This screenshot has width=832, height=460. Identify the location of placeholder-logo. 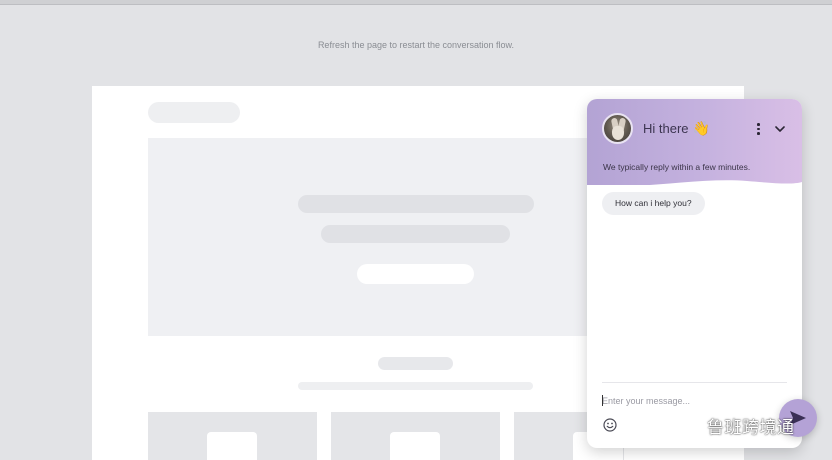
(194, 112).